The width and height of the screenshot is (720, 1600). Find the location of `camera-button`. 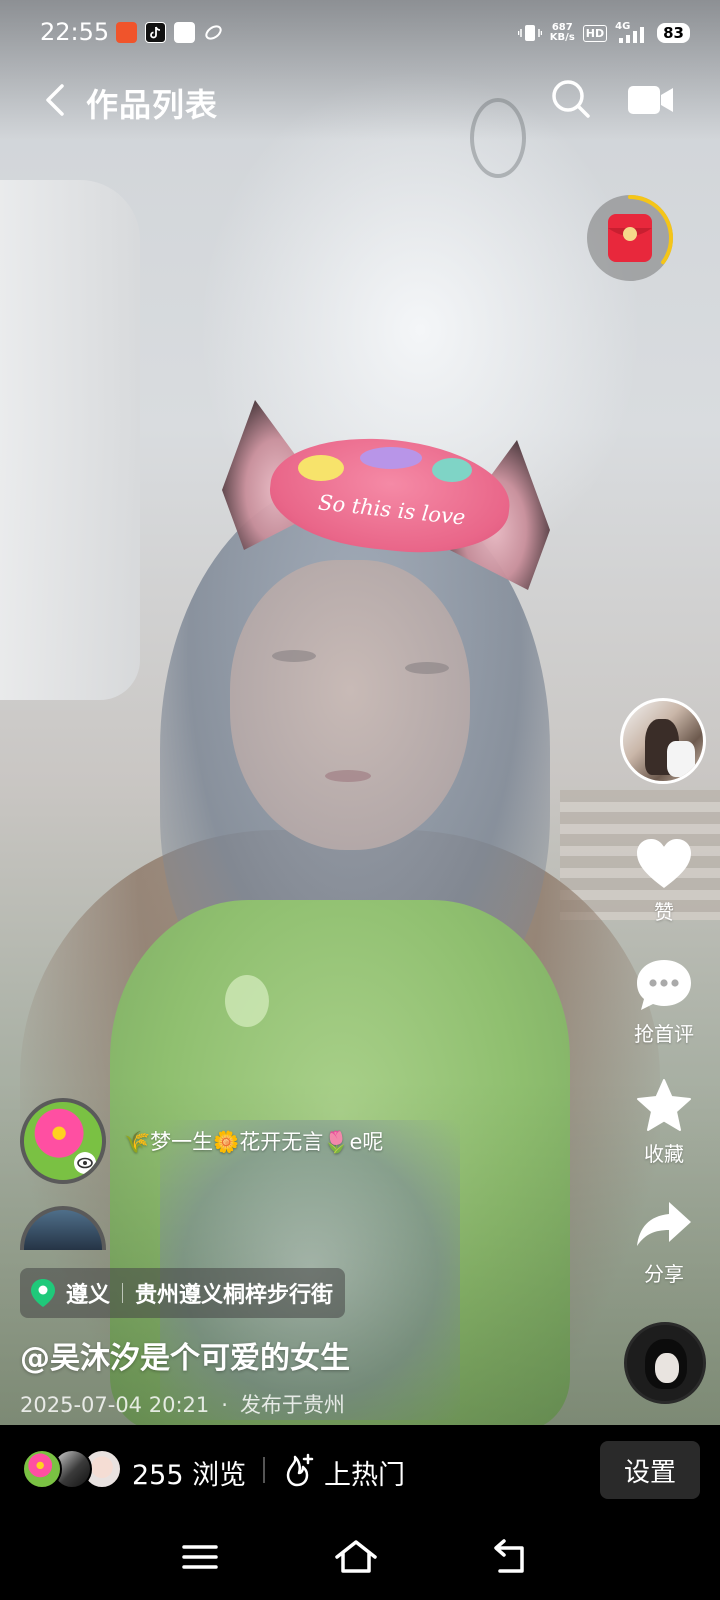

camera-button is located at coordinates (651, 100).